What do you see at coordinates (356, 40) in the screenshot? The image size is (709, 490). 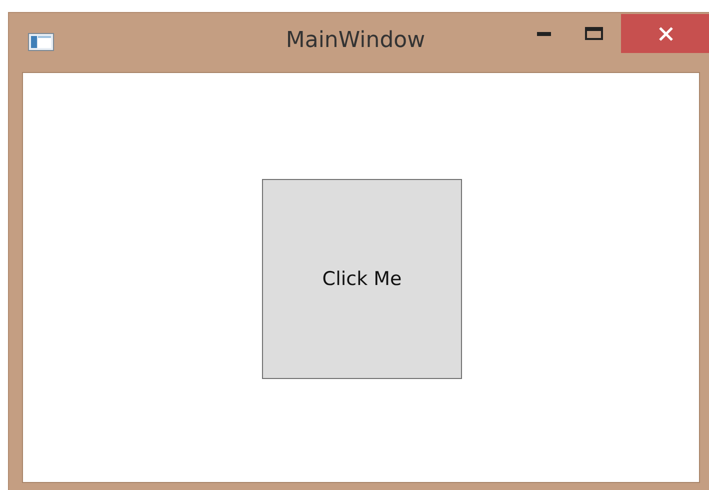 I see `window-title: MainWindow` at bounding box center [356, 40].